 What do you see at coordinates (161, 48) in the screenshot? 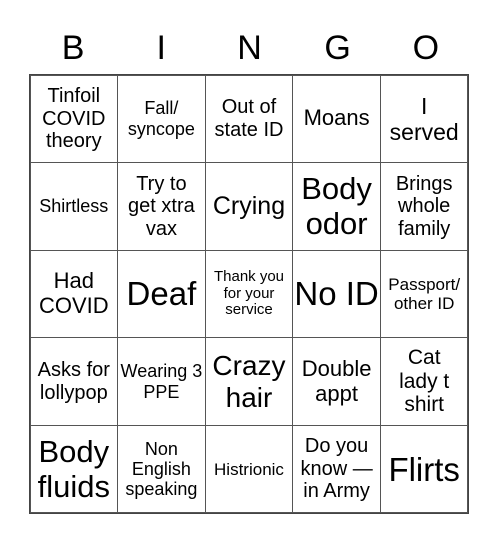
I see `header-letter-i: I` at bounding box center [161, 48].